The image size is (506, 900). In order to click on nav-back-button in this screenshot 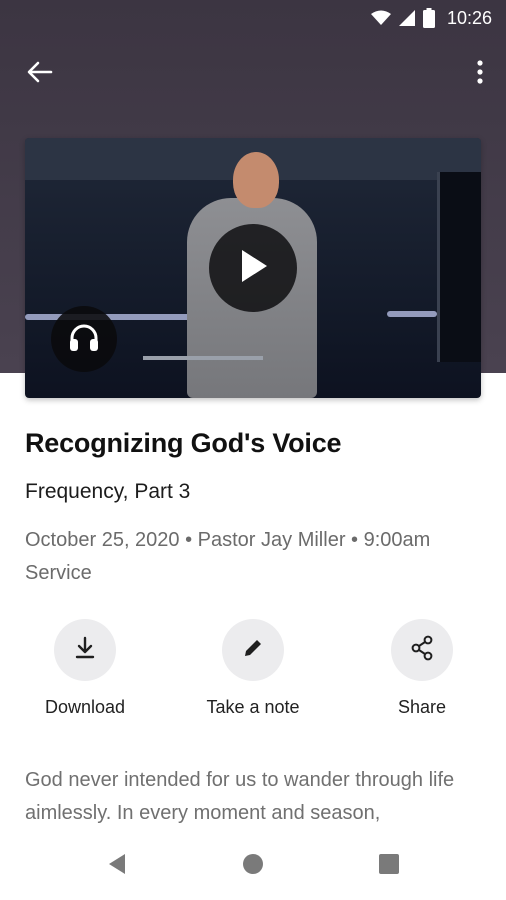, I will do `click(117, 866)`.